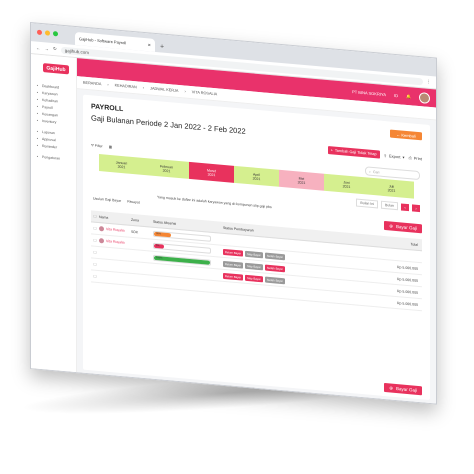 This screenshot has height=474, width=474. I want to click on back-button: ← Kembali, so click(406, 135).